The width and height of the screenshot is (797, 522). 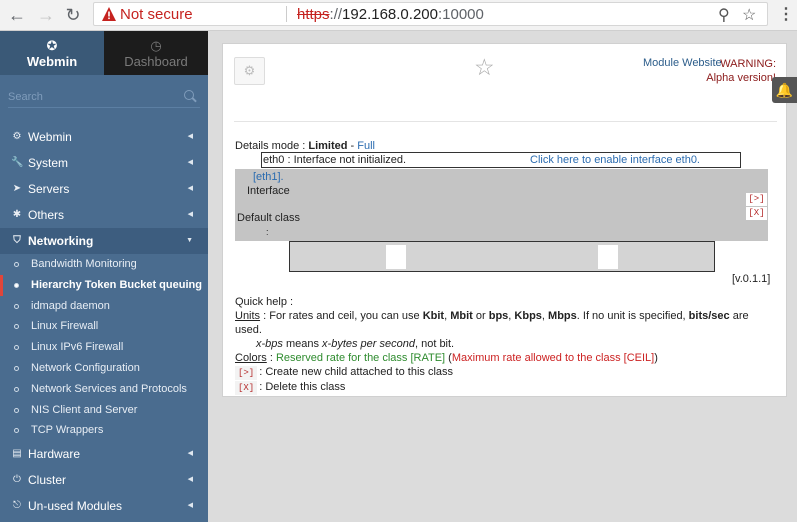 What do you see at coordinates (93, 97) in the screenshot?
I see `search-input` at bounding box center [93, 97].